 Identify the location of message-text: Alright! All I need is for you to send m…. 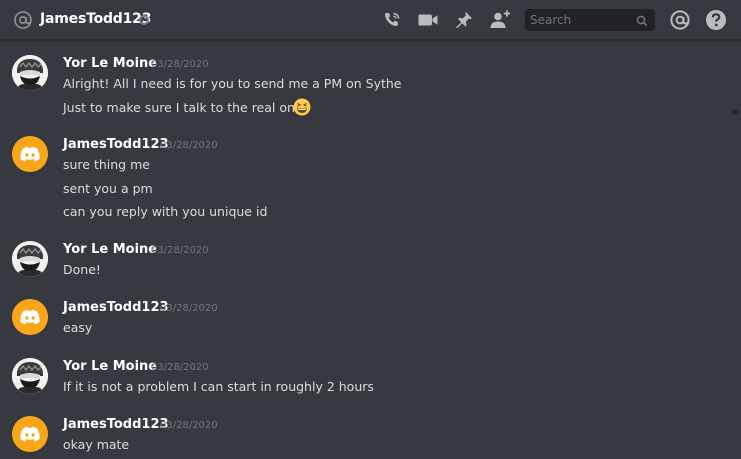
(232, 83).